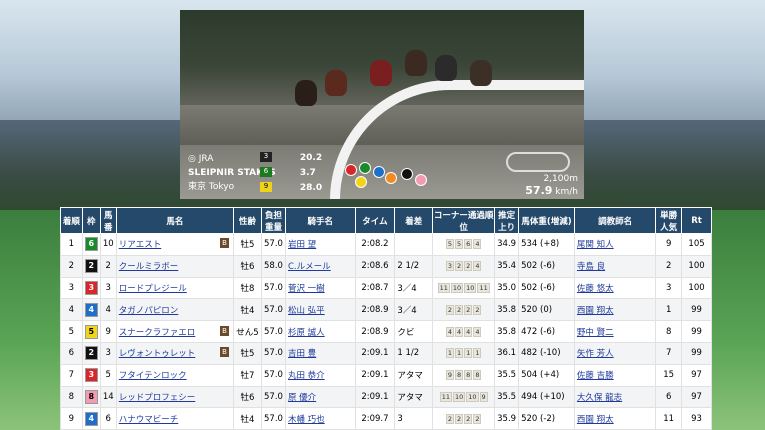 This screenshot has height=430, width=765. I want to click on carried-weight: 58.0, so click(273, 266).